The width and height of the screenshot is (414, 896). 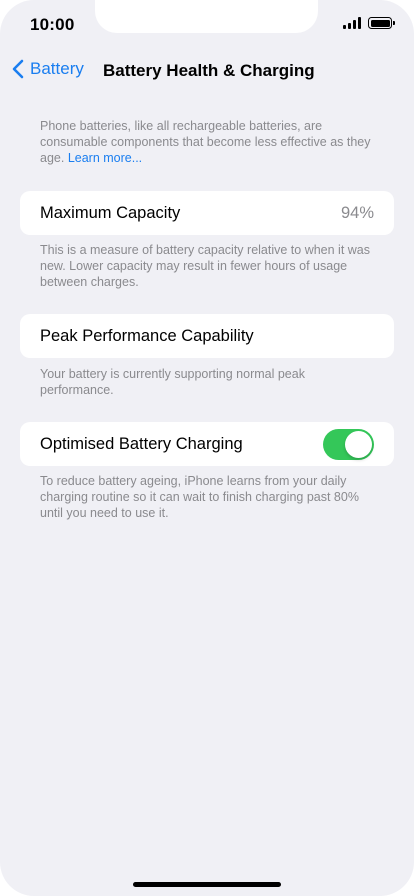 I want to click on maximum-capacity-row: Maximum Capacity 94%, so click(x=207, y=213).